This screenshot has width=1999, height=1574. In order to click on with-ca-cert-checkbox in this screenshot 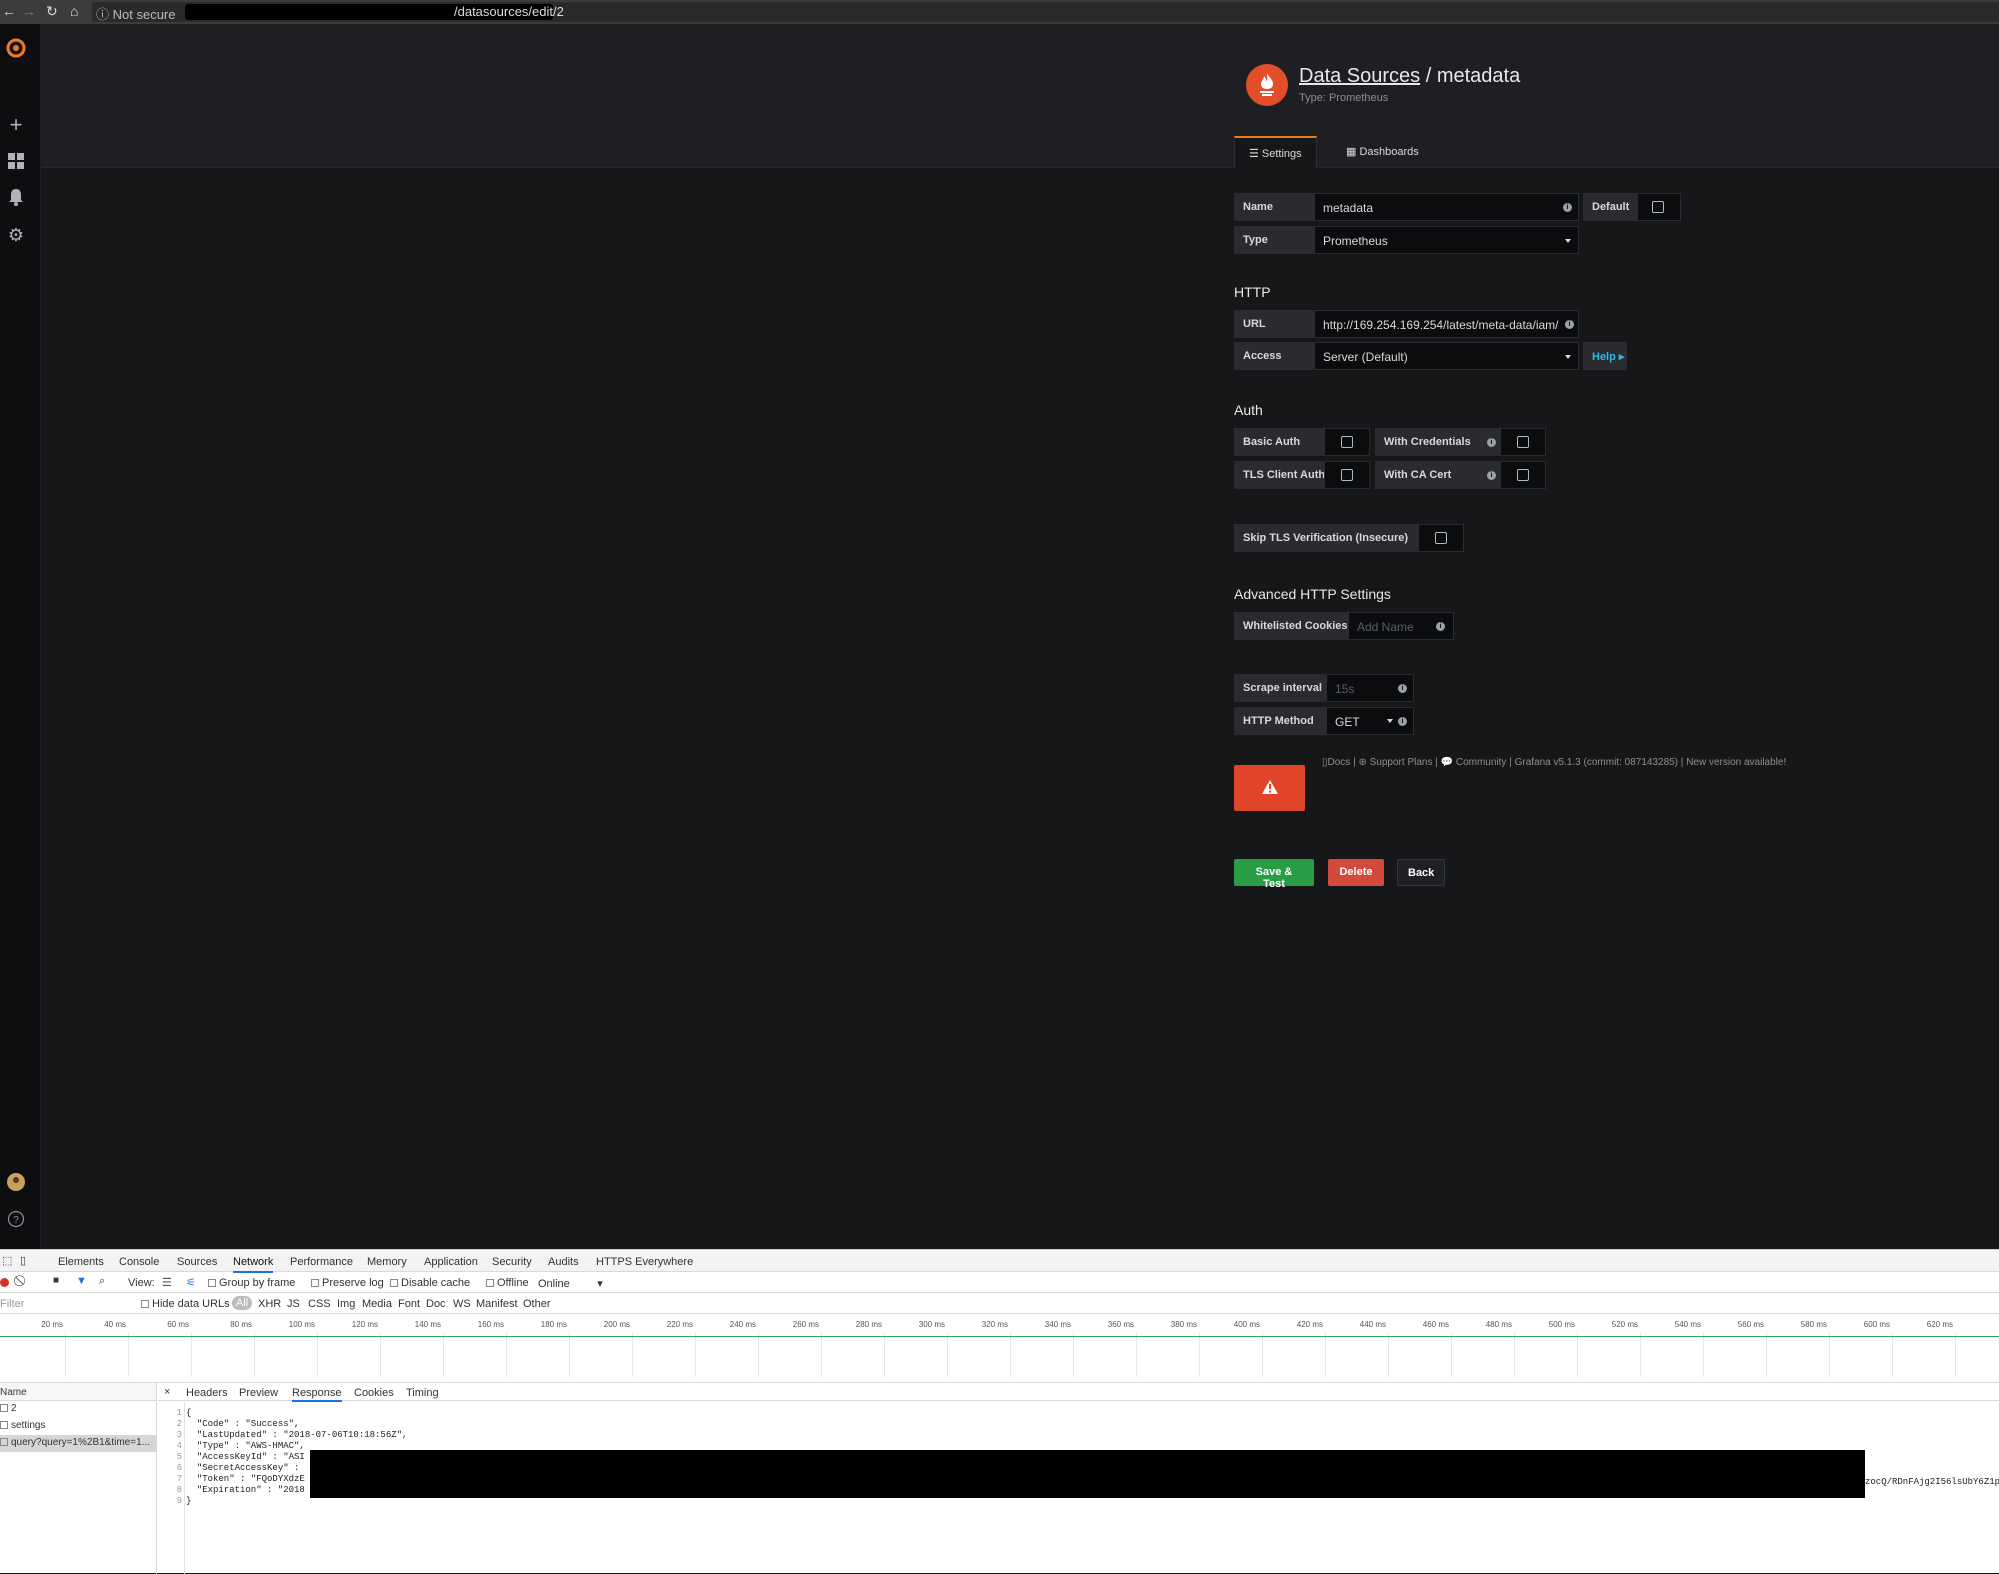, I will do `click(1523, 475)`.